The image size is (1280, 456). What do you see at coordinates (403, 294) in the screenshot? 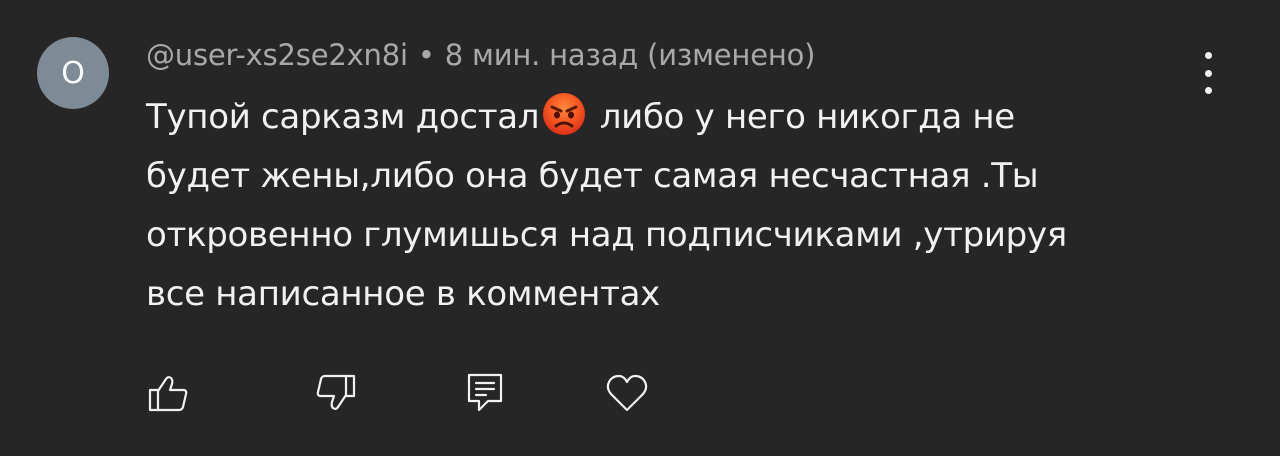
I see `comment-line: все написанное в комментах` at bounding box center [403, 294].